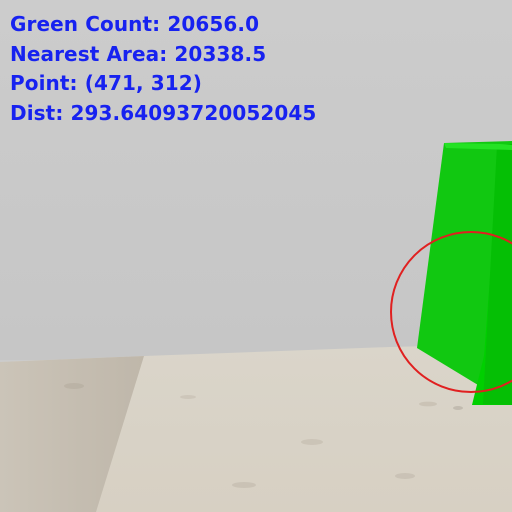  Describe the element at coordinates (138, 53) in the screenshot. I see `nearest-area-label: Nearest Area: 20338.5` at that location.